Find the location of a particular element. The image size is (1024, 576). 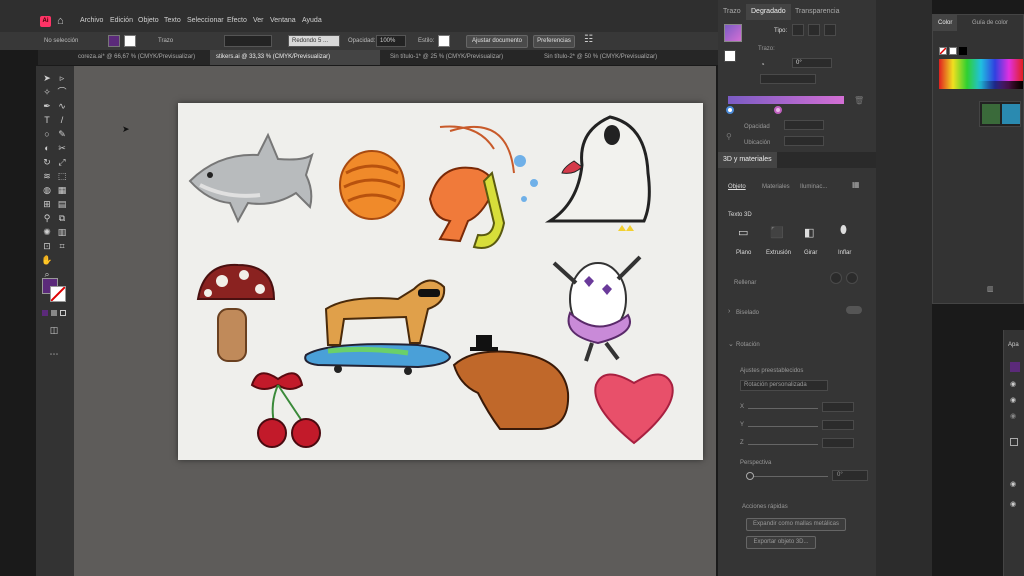

black-color-swatch is located at coordinates (963, 51).